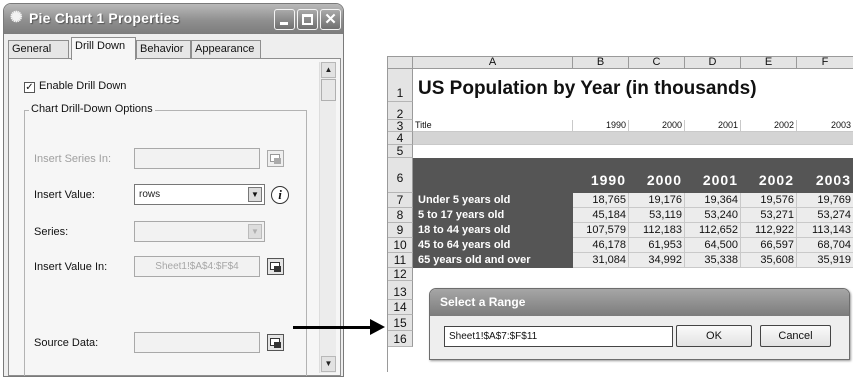 This screenshot has width=853, height=379. What do you see at coordinates (328, 364) in the screenshot?
I see `scroll-down-icon: ▼` at bounding box center [328, 364].